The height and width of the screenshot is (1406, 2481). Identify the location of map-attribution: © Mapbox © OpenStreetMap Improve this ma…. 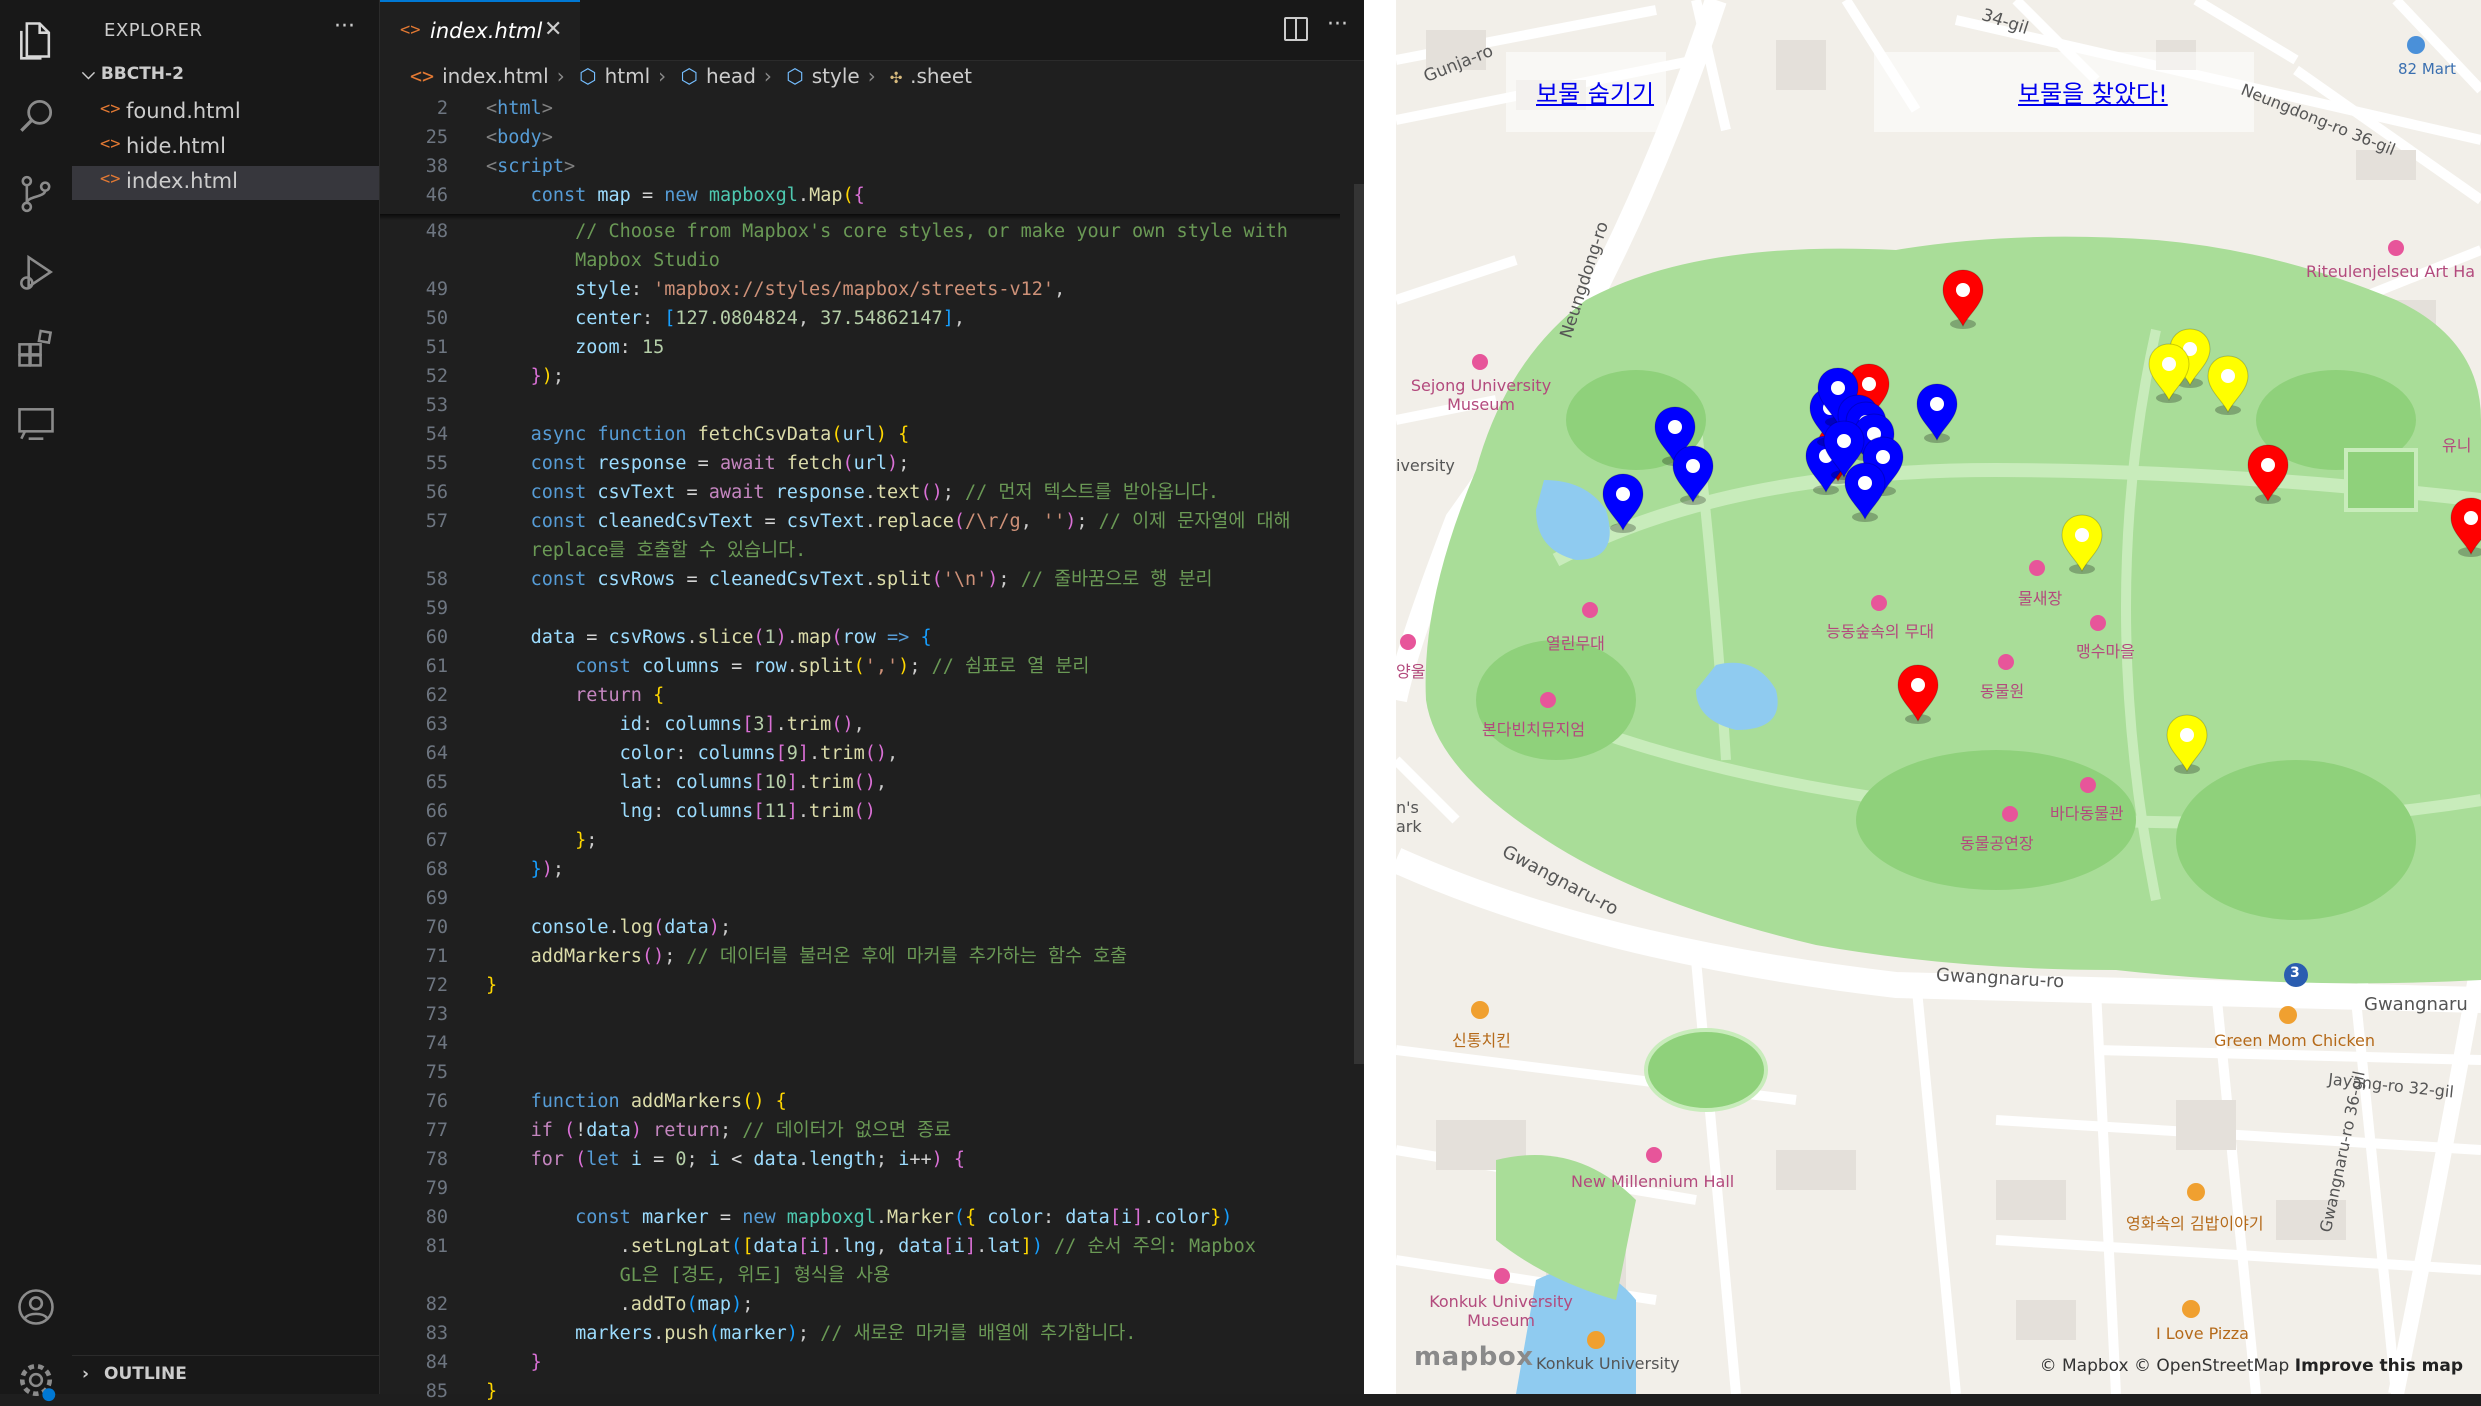
(2251, 1366).